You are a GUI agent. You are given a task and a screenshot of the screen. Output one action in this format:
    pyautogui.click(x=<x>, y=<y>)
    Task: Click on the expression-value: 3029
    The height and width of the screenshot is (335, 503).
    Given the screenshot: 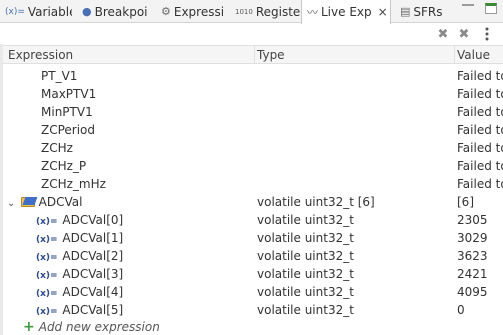 What is the action you would take?
    pyautogui.click(x=472, y=238)
    